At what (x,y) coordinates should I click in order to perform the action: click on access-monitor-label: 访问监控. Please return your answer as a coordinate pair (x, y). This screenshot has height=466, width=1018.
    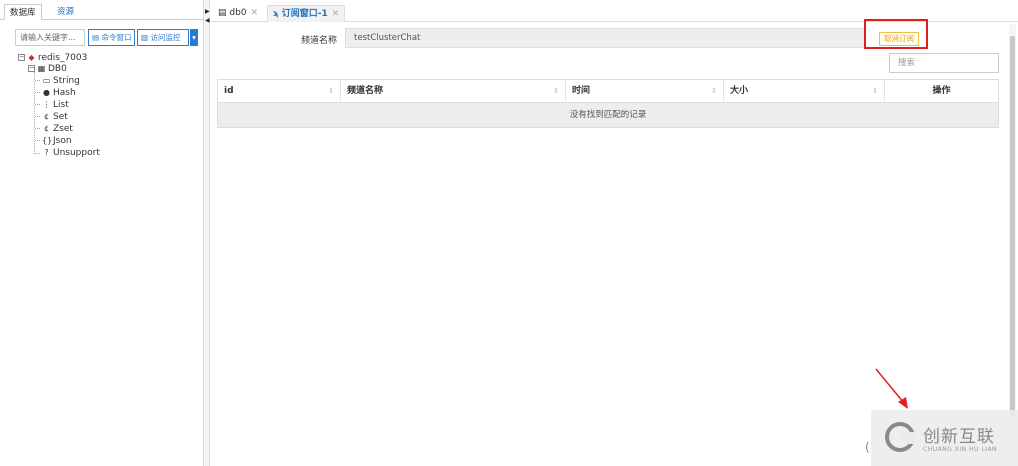
    Looking at the image, I should click on (165, 37).